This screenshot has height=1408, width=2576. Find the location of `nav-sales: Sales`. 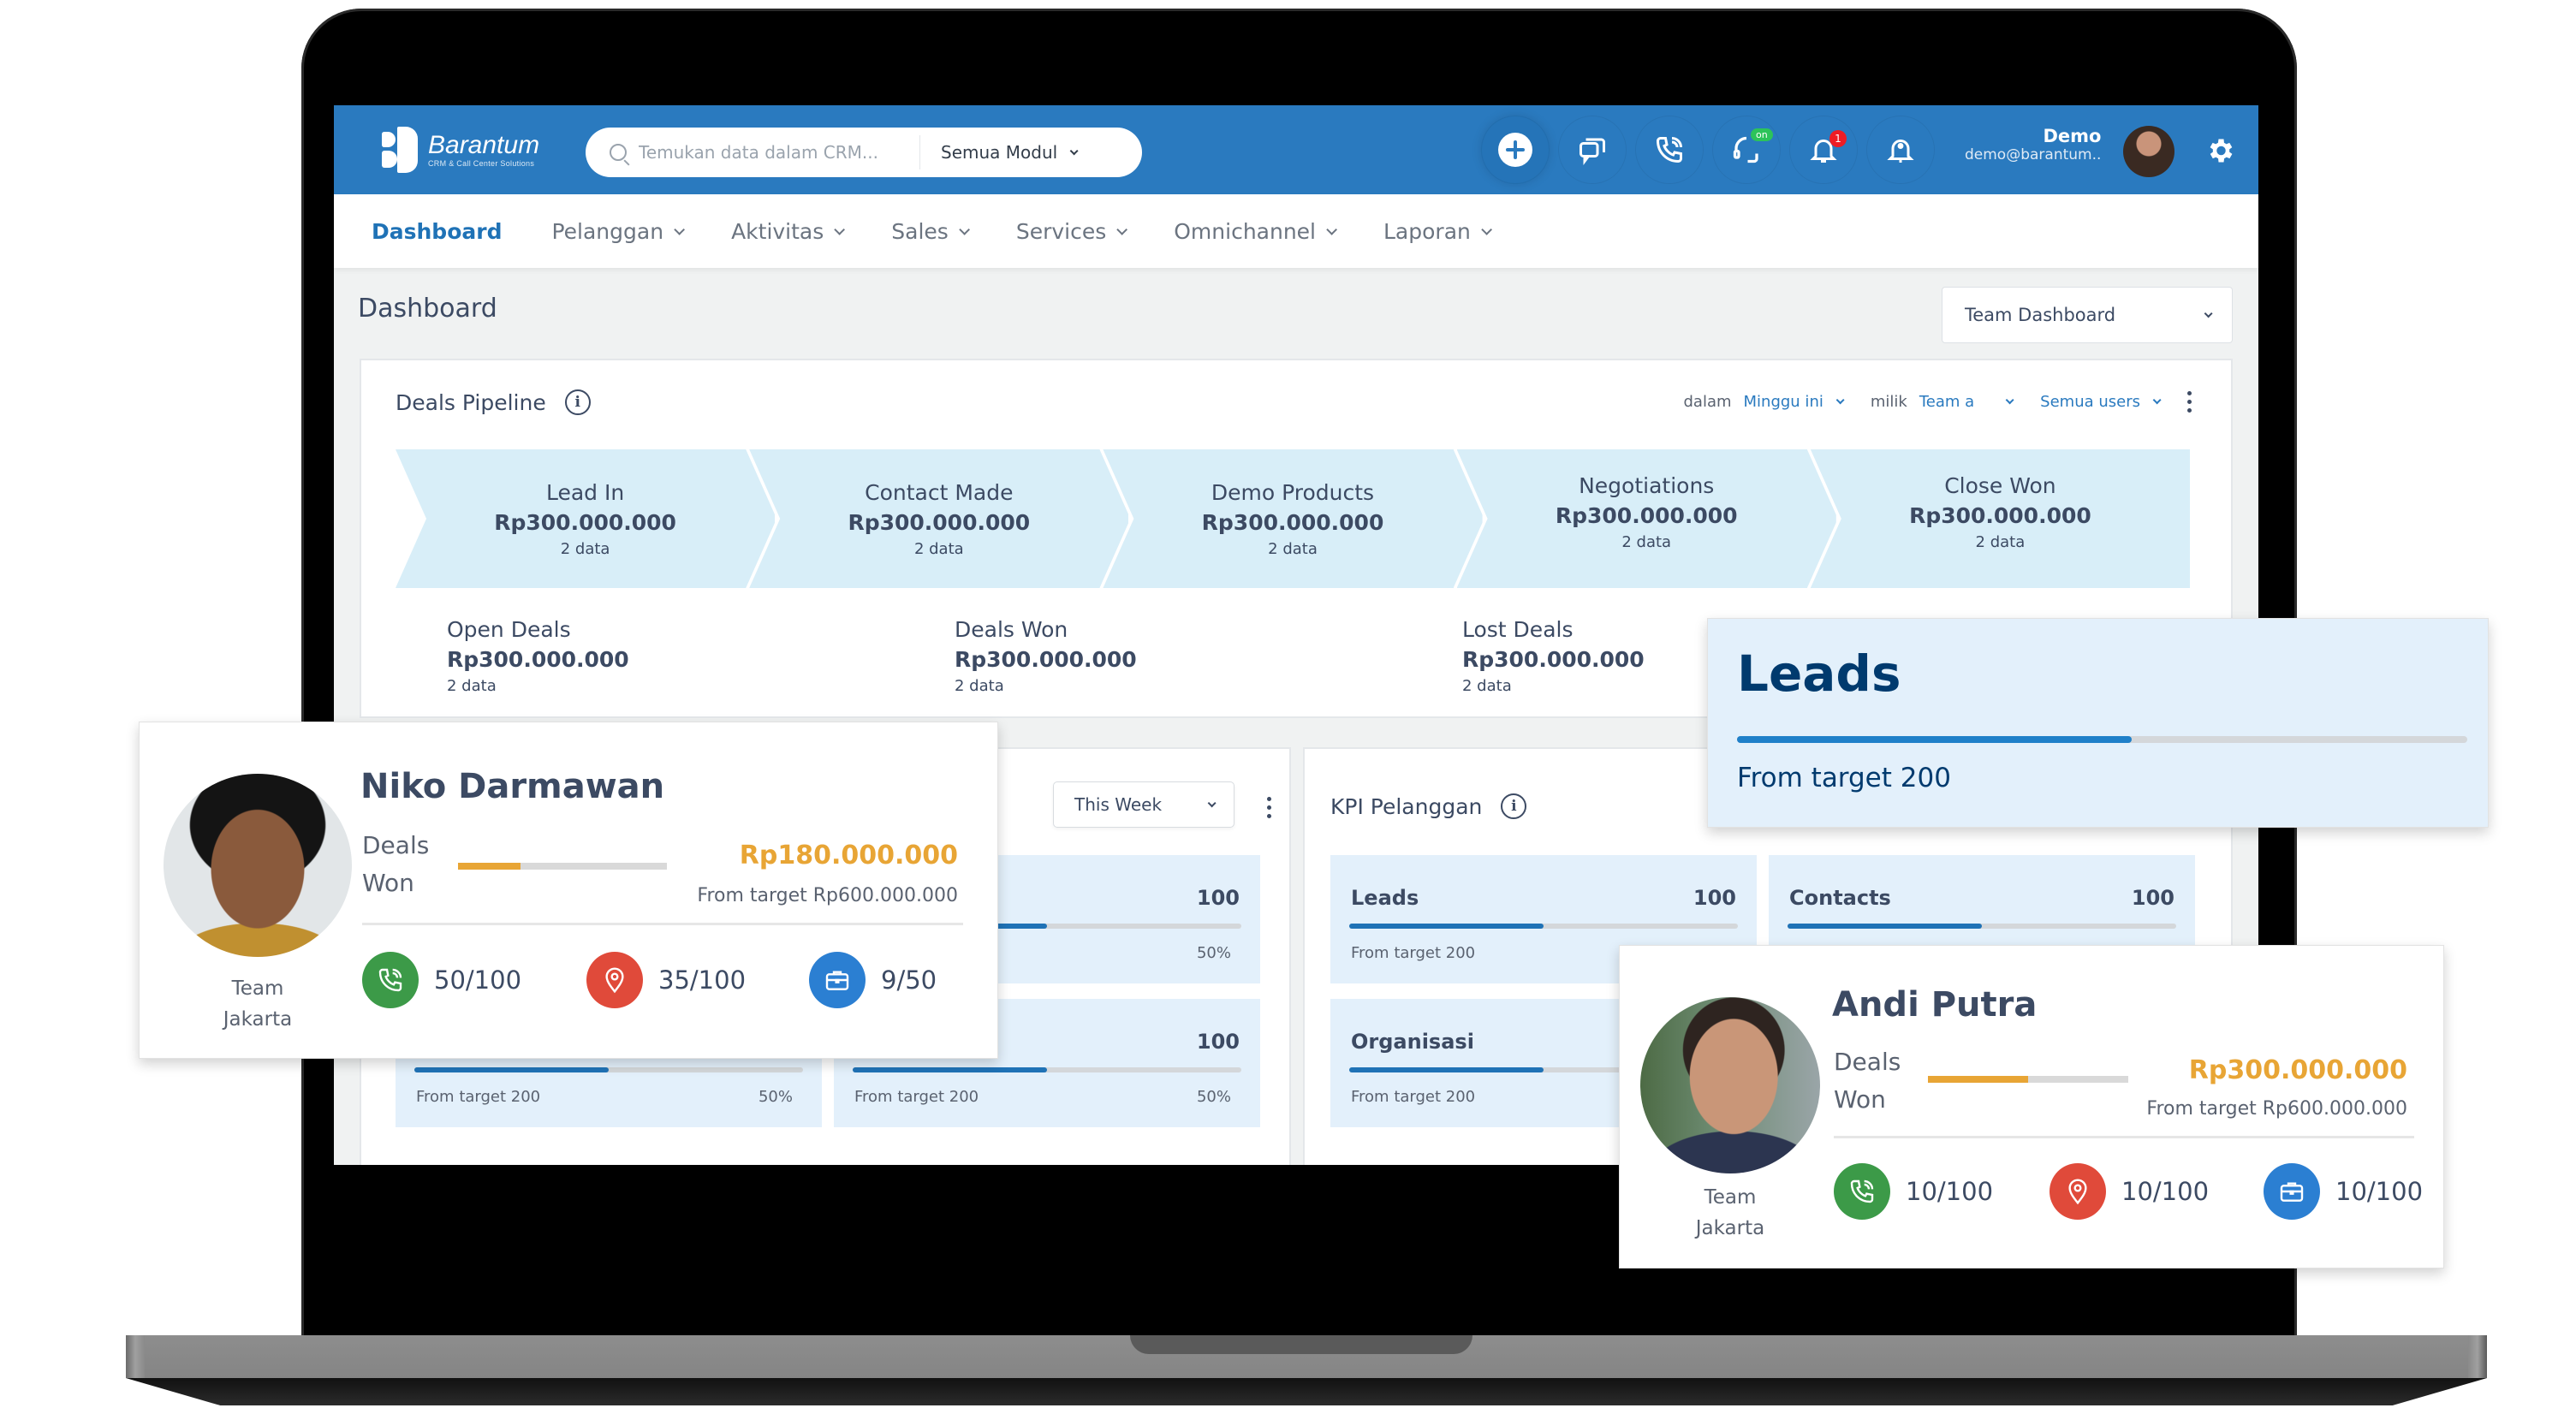

nav-sales: Sales is located at coordinates (930, 231).